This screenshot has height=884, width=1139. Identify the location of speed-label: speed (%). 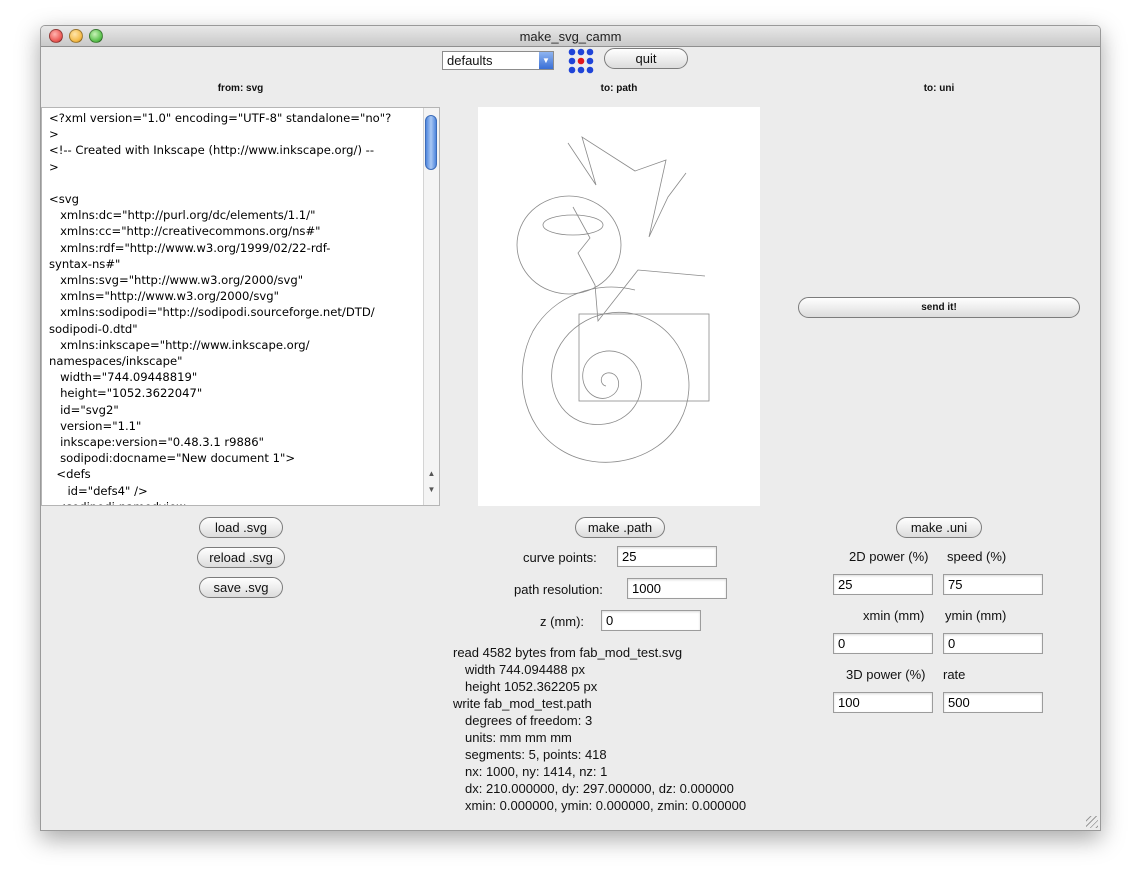
(977, 556).